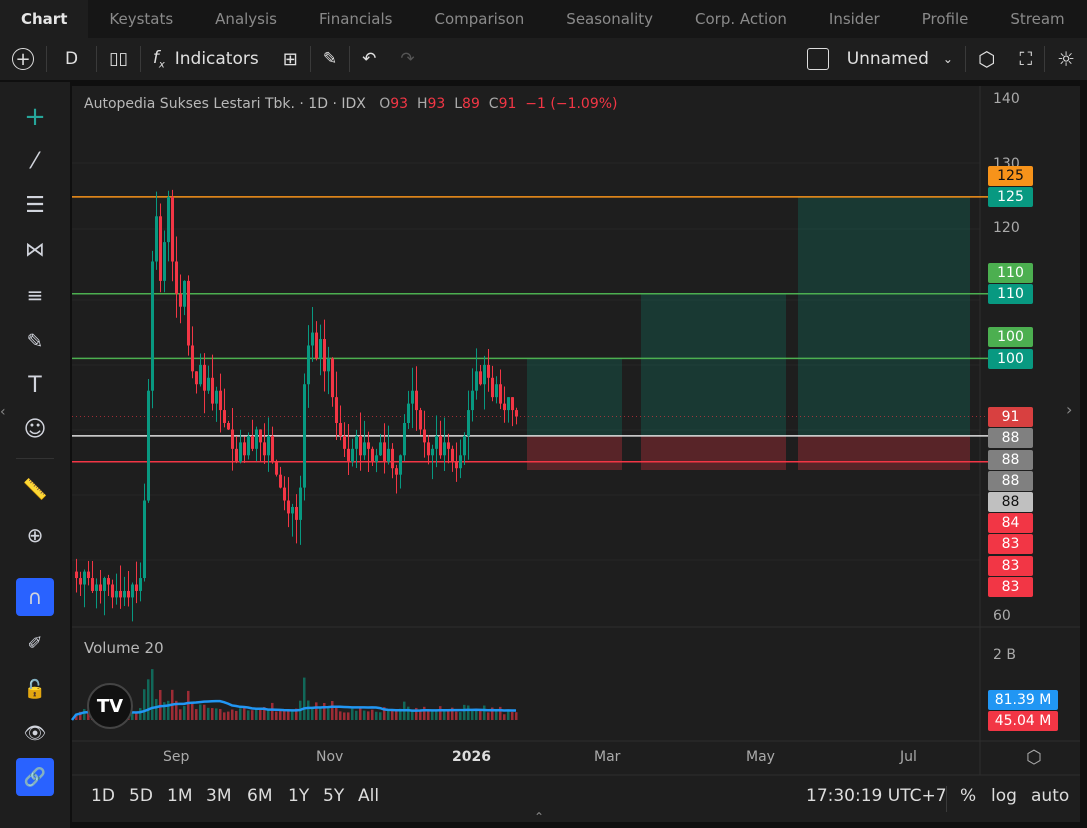 The image size is (1087, 828). I want to click on percent-toggle: %, so click(968, 796).